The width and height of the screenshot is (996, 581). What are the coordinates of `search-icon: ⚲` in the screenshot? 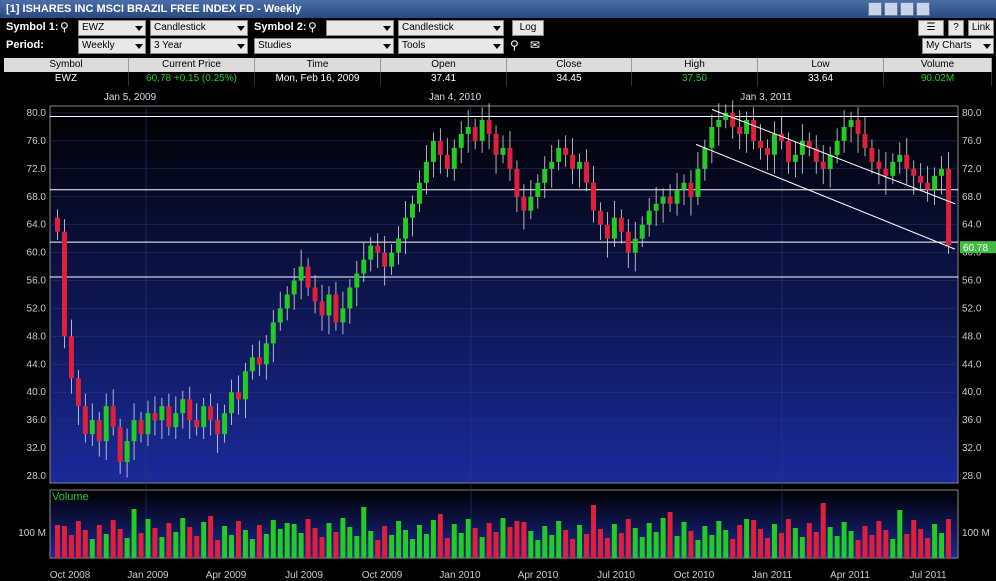 It's located at (64, 27).